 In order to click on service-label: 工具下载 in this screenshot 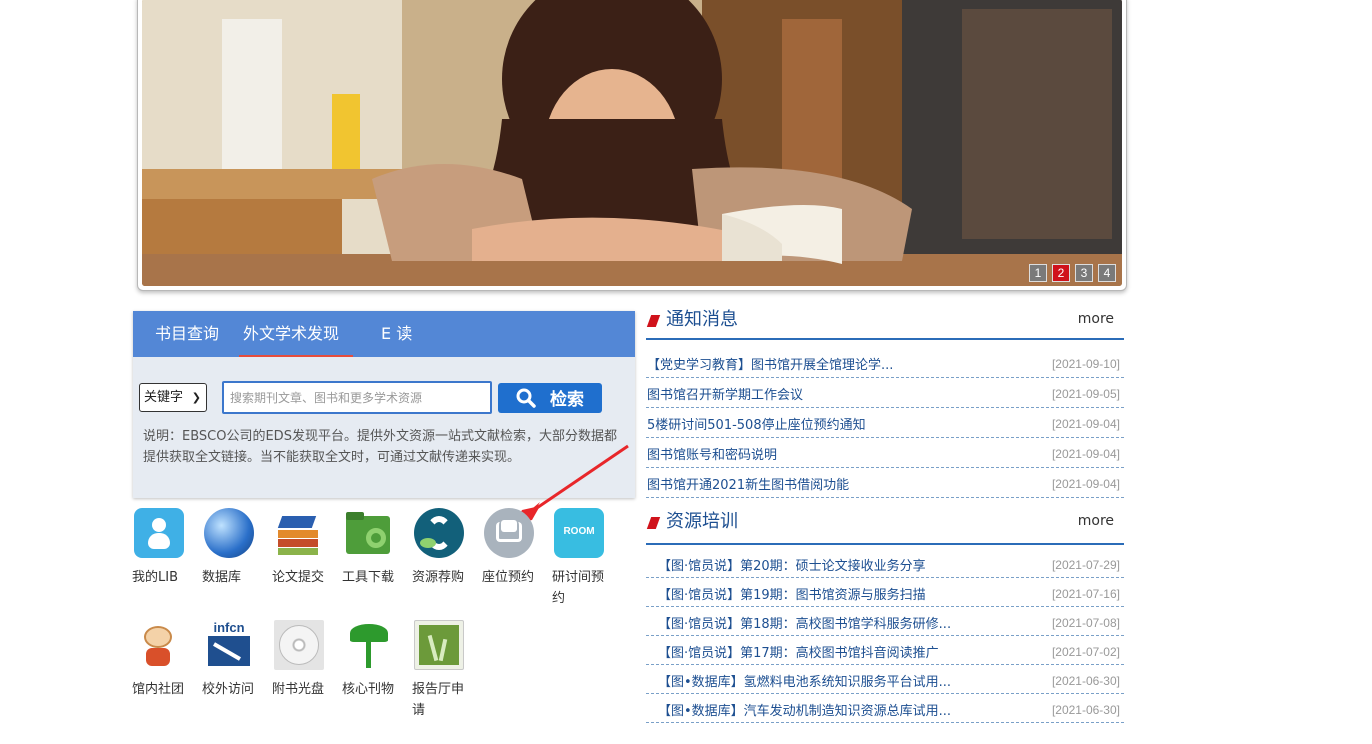, I will do `click(368, 577)`.